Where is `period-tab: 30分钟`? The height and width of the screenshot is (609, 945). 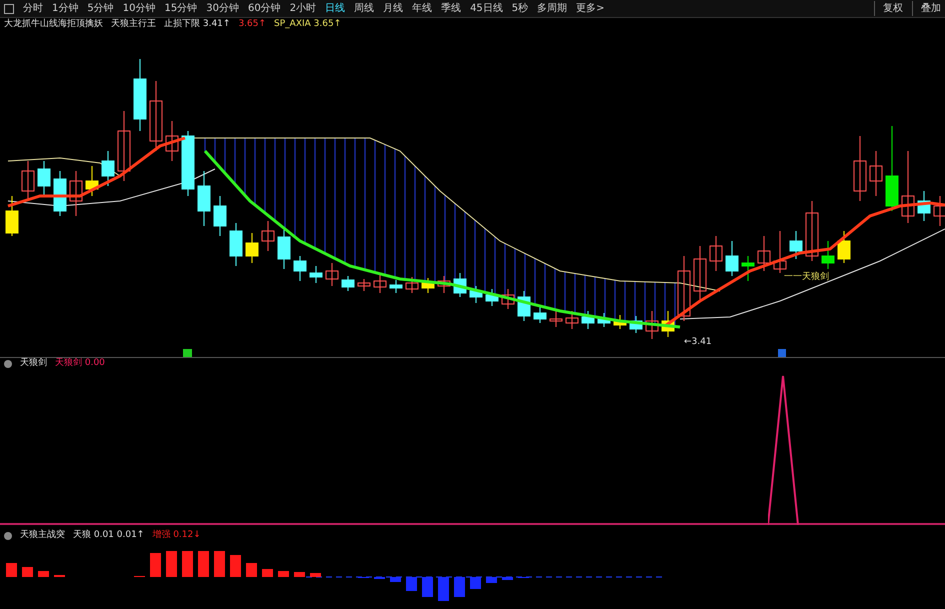
period-tab: 30分钟 is located at coordinates (222, 8).